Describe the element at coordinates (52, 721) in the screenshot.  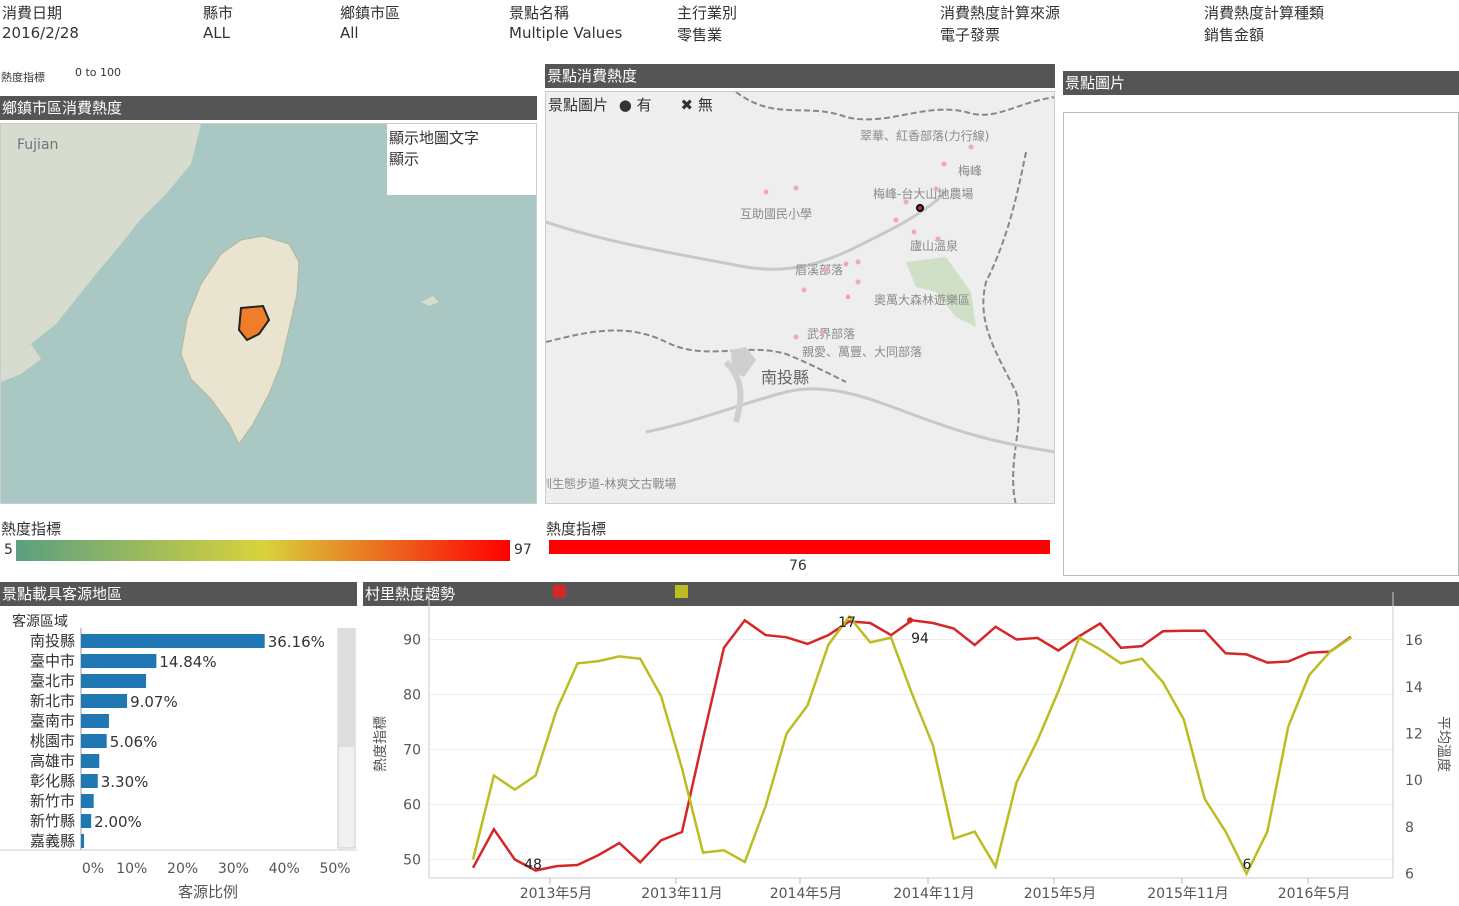
I see `bar-category-label: 臺南市` at that location.